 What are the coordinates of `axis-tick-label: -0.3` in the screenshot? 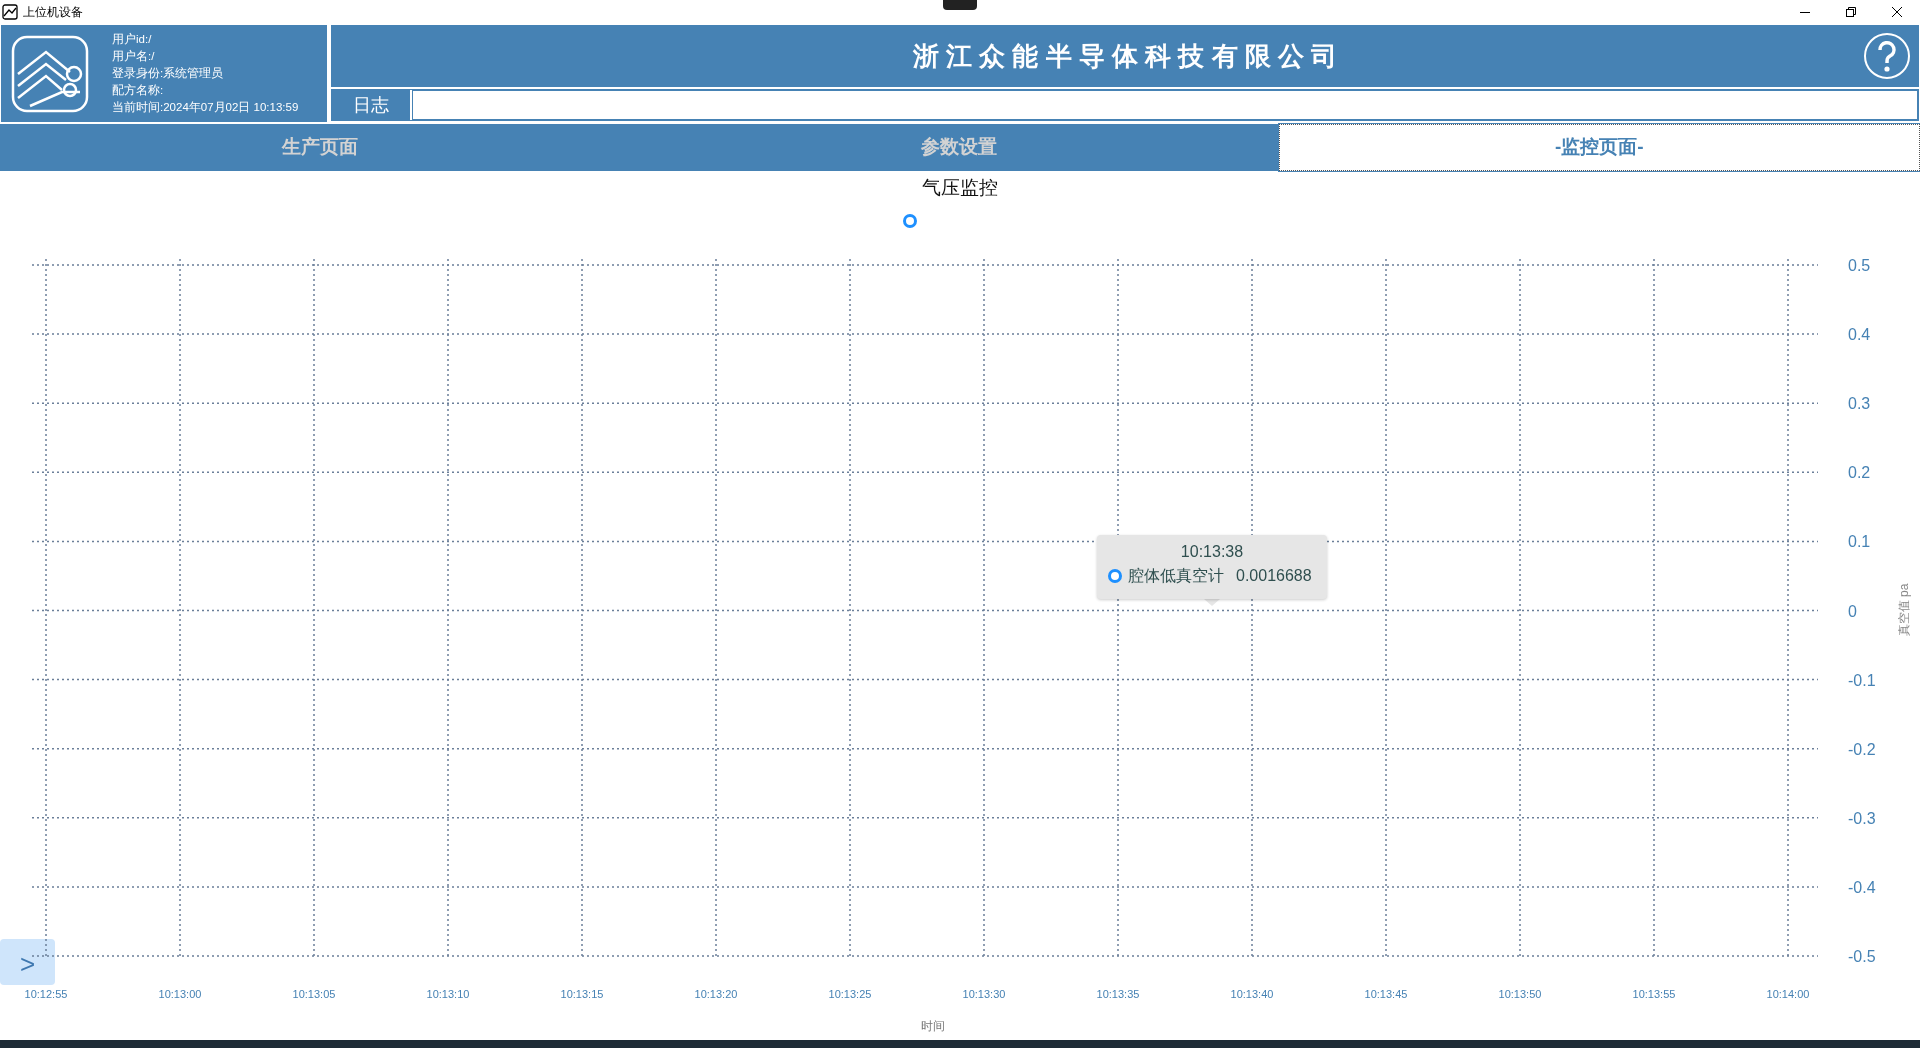 It's located at (1862, 818).